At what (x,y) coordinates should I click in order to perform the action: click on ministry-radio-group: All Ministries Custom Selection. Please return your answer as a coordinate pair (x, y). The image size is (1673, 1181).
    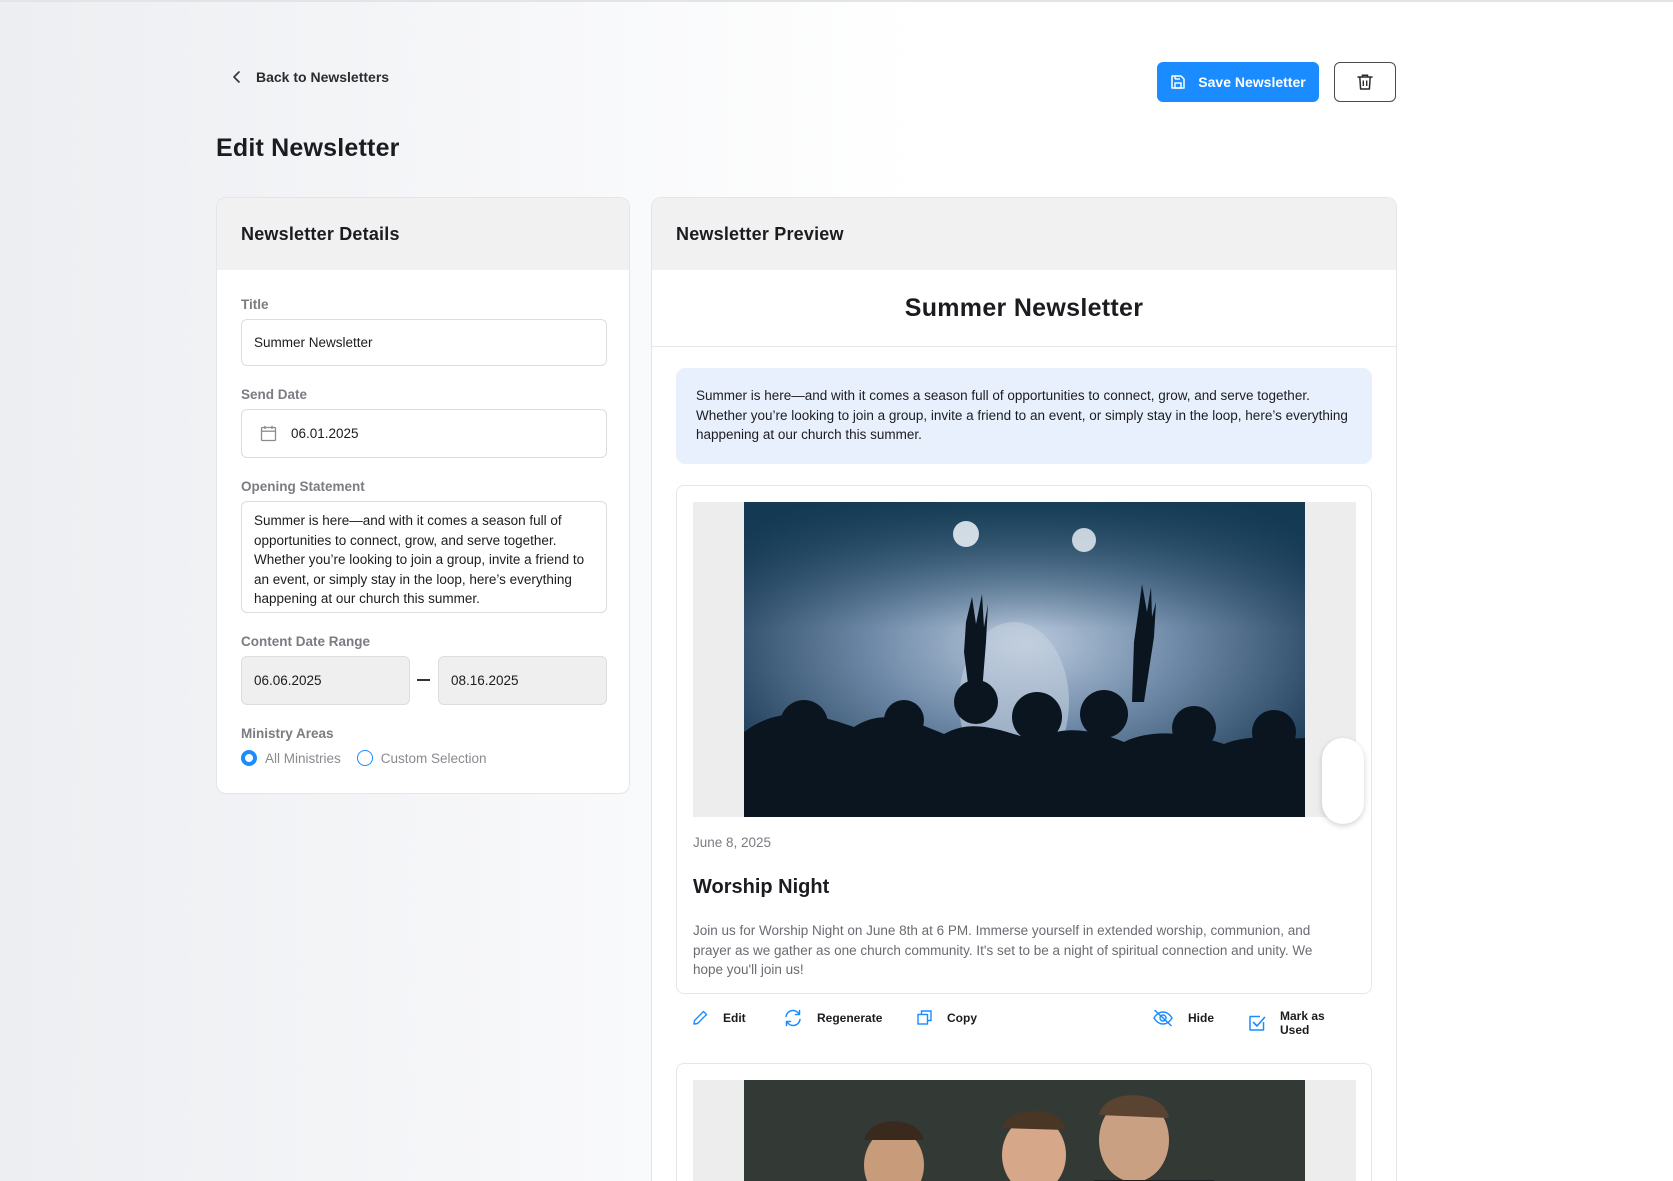
    Looking at the image, I should click on (364, 758).